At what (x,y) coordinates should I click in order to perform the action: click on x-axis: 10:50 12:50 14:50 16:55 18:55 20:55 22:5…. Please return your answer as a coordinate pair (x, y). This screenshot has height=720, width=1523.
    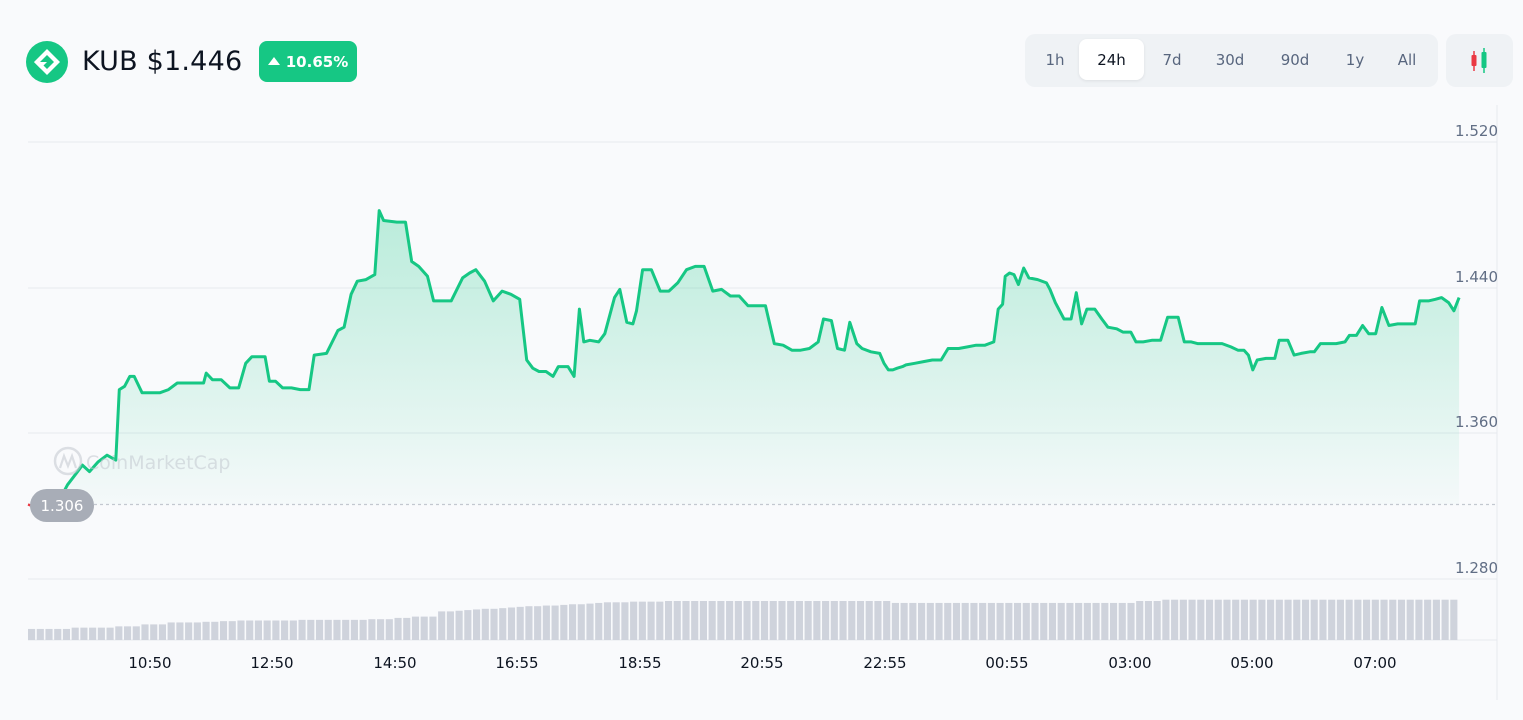
    Looking at the image, I should click on (762, 663).